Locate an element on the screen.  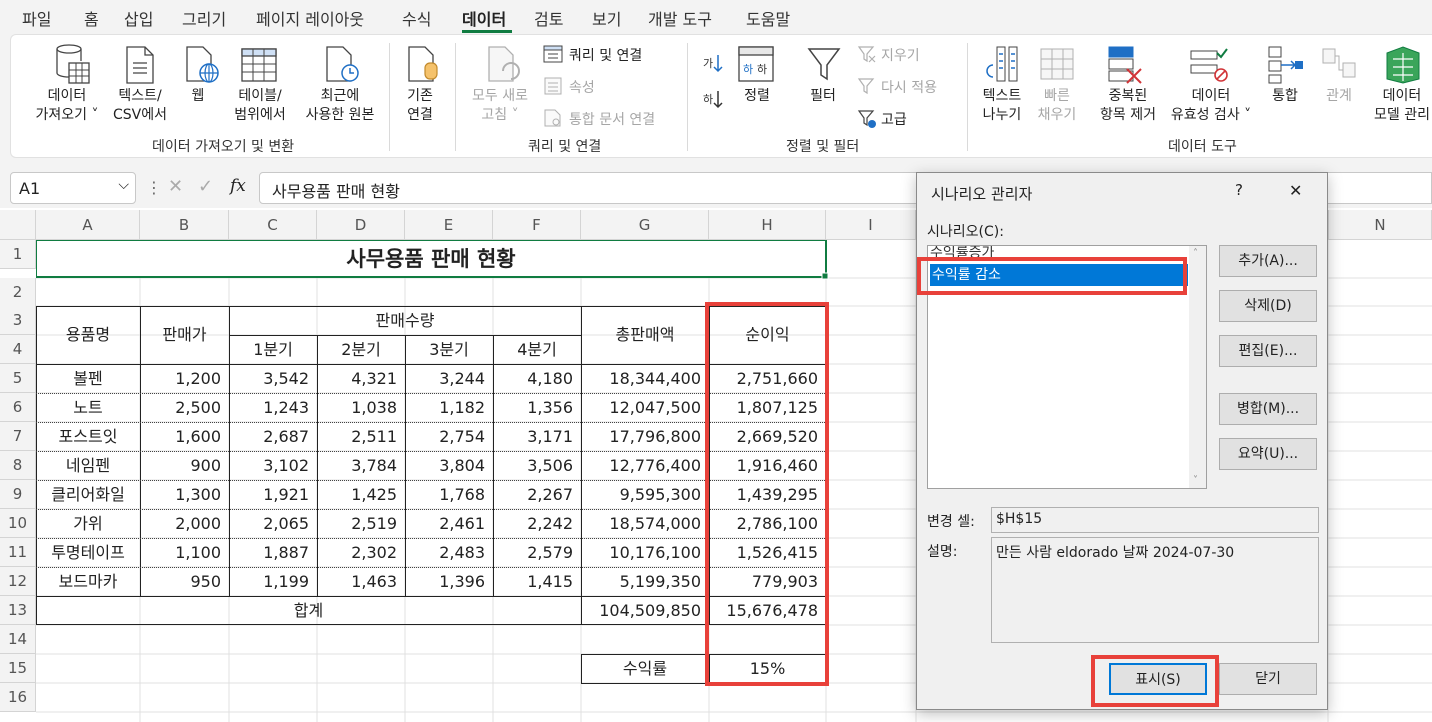
row-header-8: 8 is located at coordinates (18, 465).